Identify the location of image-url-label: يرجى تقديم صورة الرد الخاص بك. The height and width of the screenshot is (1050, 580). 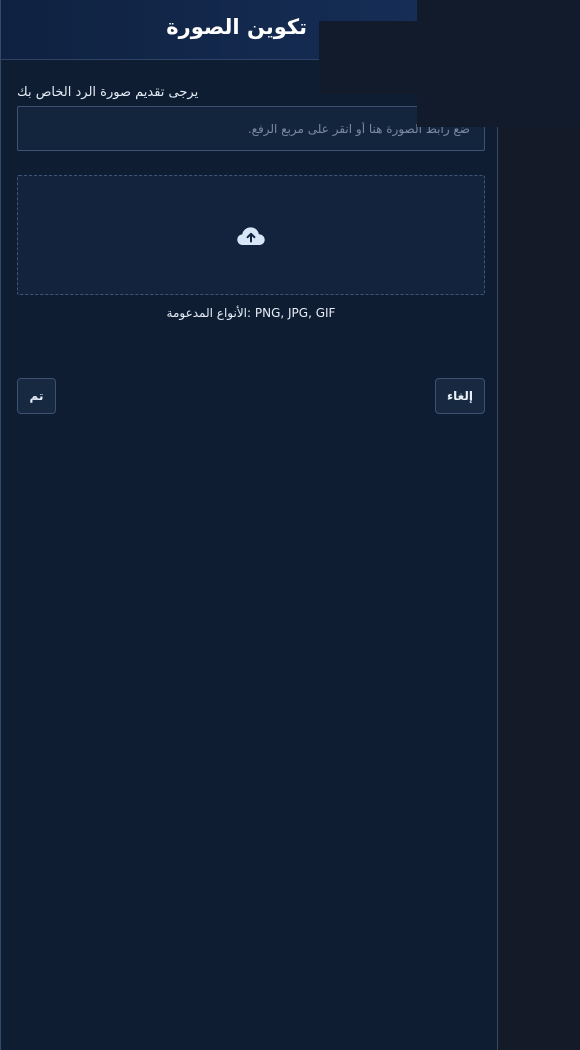
(108, 92).